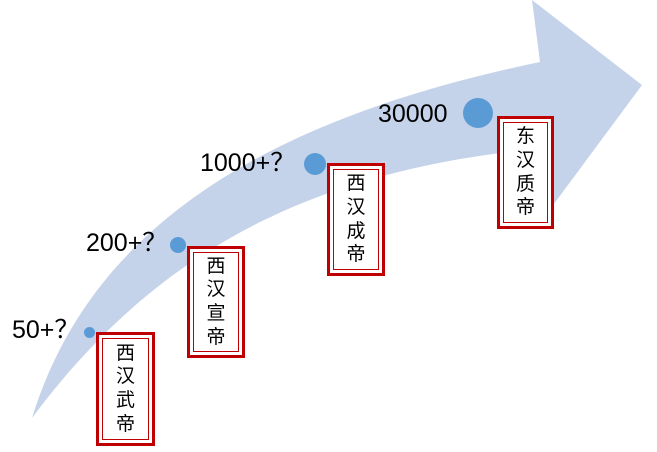 This screenshot has height=452, width=657. What do you see at coordinates (248, 163) in the screenshot?
I see `stage-3-count: 1000+？` at bounding box center [248, 163].